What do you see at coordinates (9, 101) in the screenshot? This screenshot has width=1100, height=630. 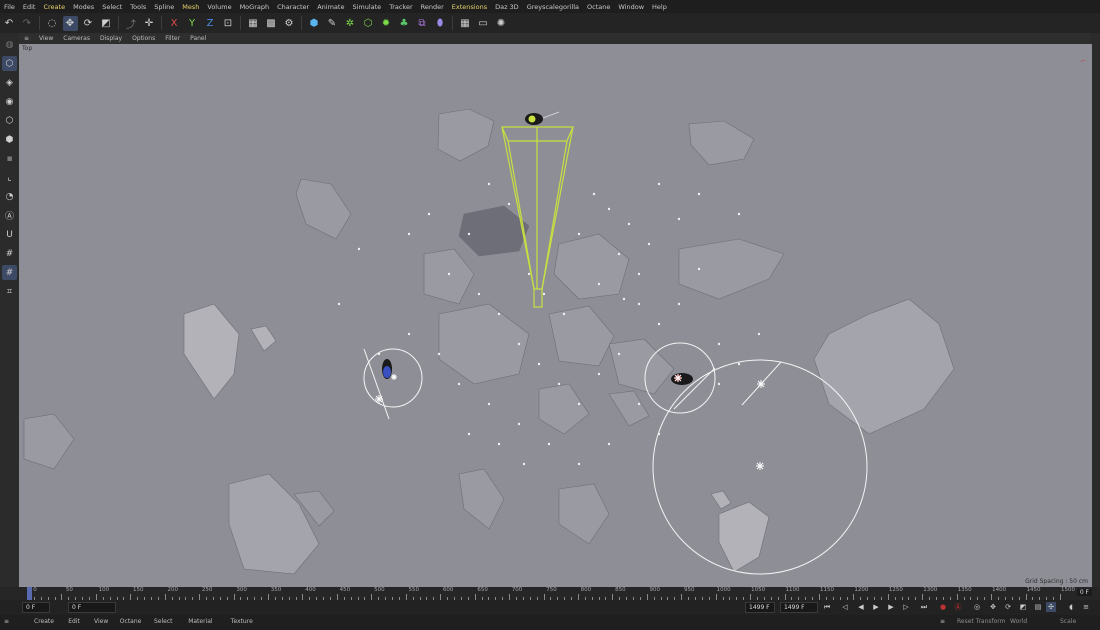 I see `points-mode-icon: ◉` at bounding box center [9, 101].